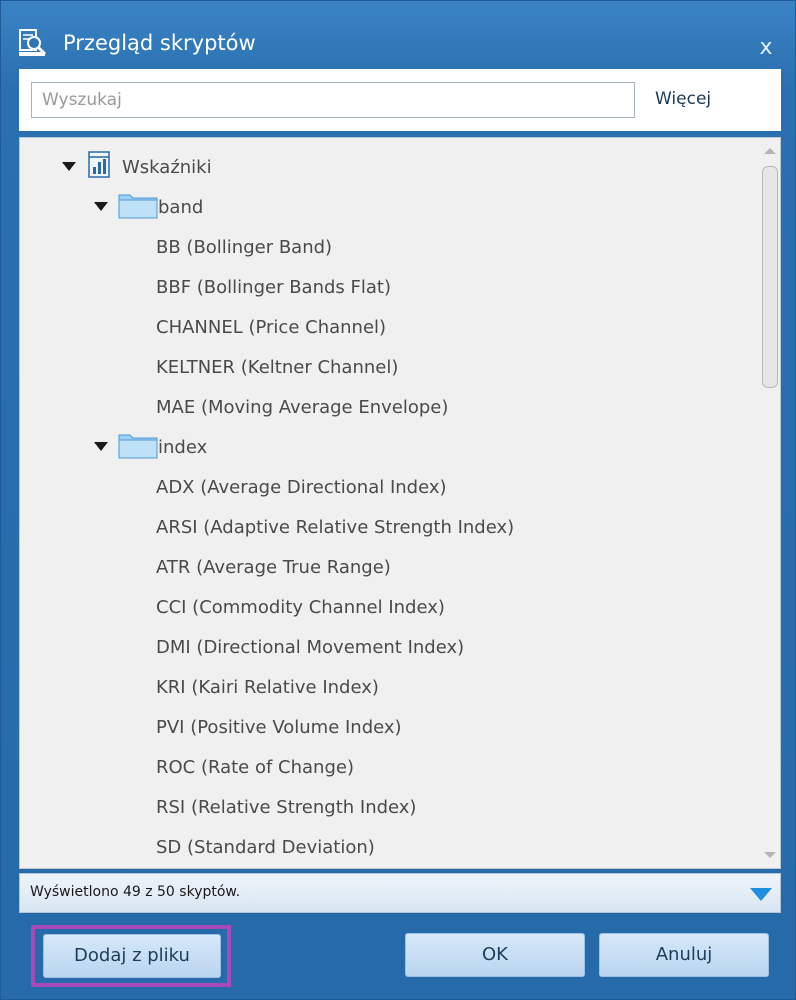 Image resolution: width=796 pixels, height=1000 pixels. Describe the element at coordinates (33, 43) in the screenshot. I see `script-search-icon` at that location.